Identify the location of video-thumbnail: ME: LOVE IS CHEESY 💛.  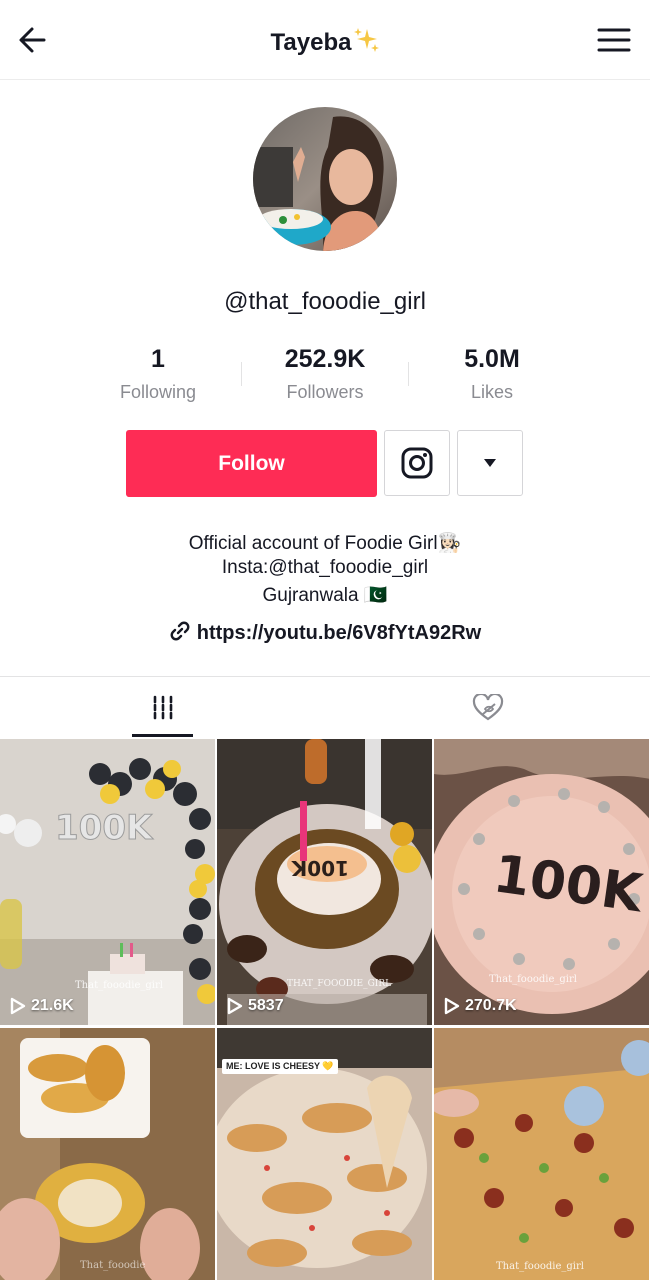
(324, 1154).